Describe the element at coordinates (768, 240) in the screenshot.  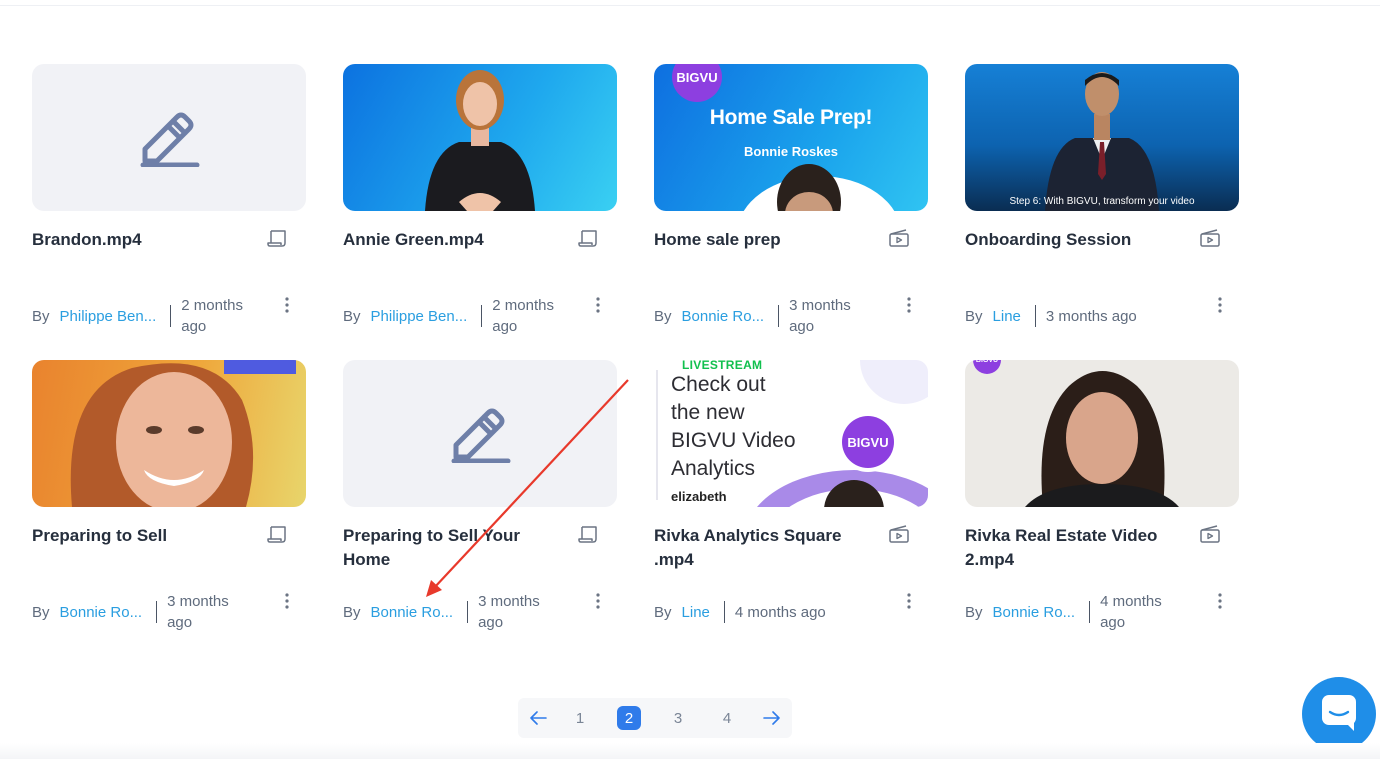
I see `card-title: Home sale prep` at that location.